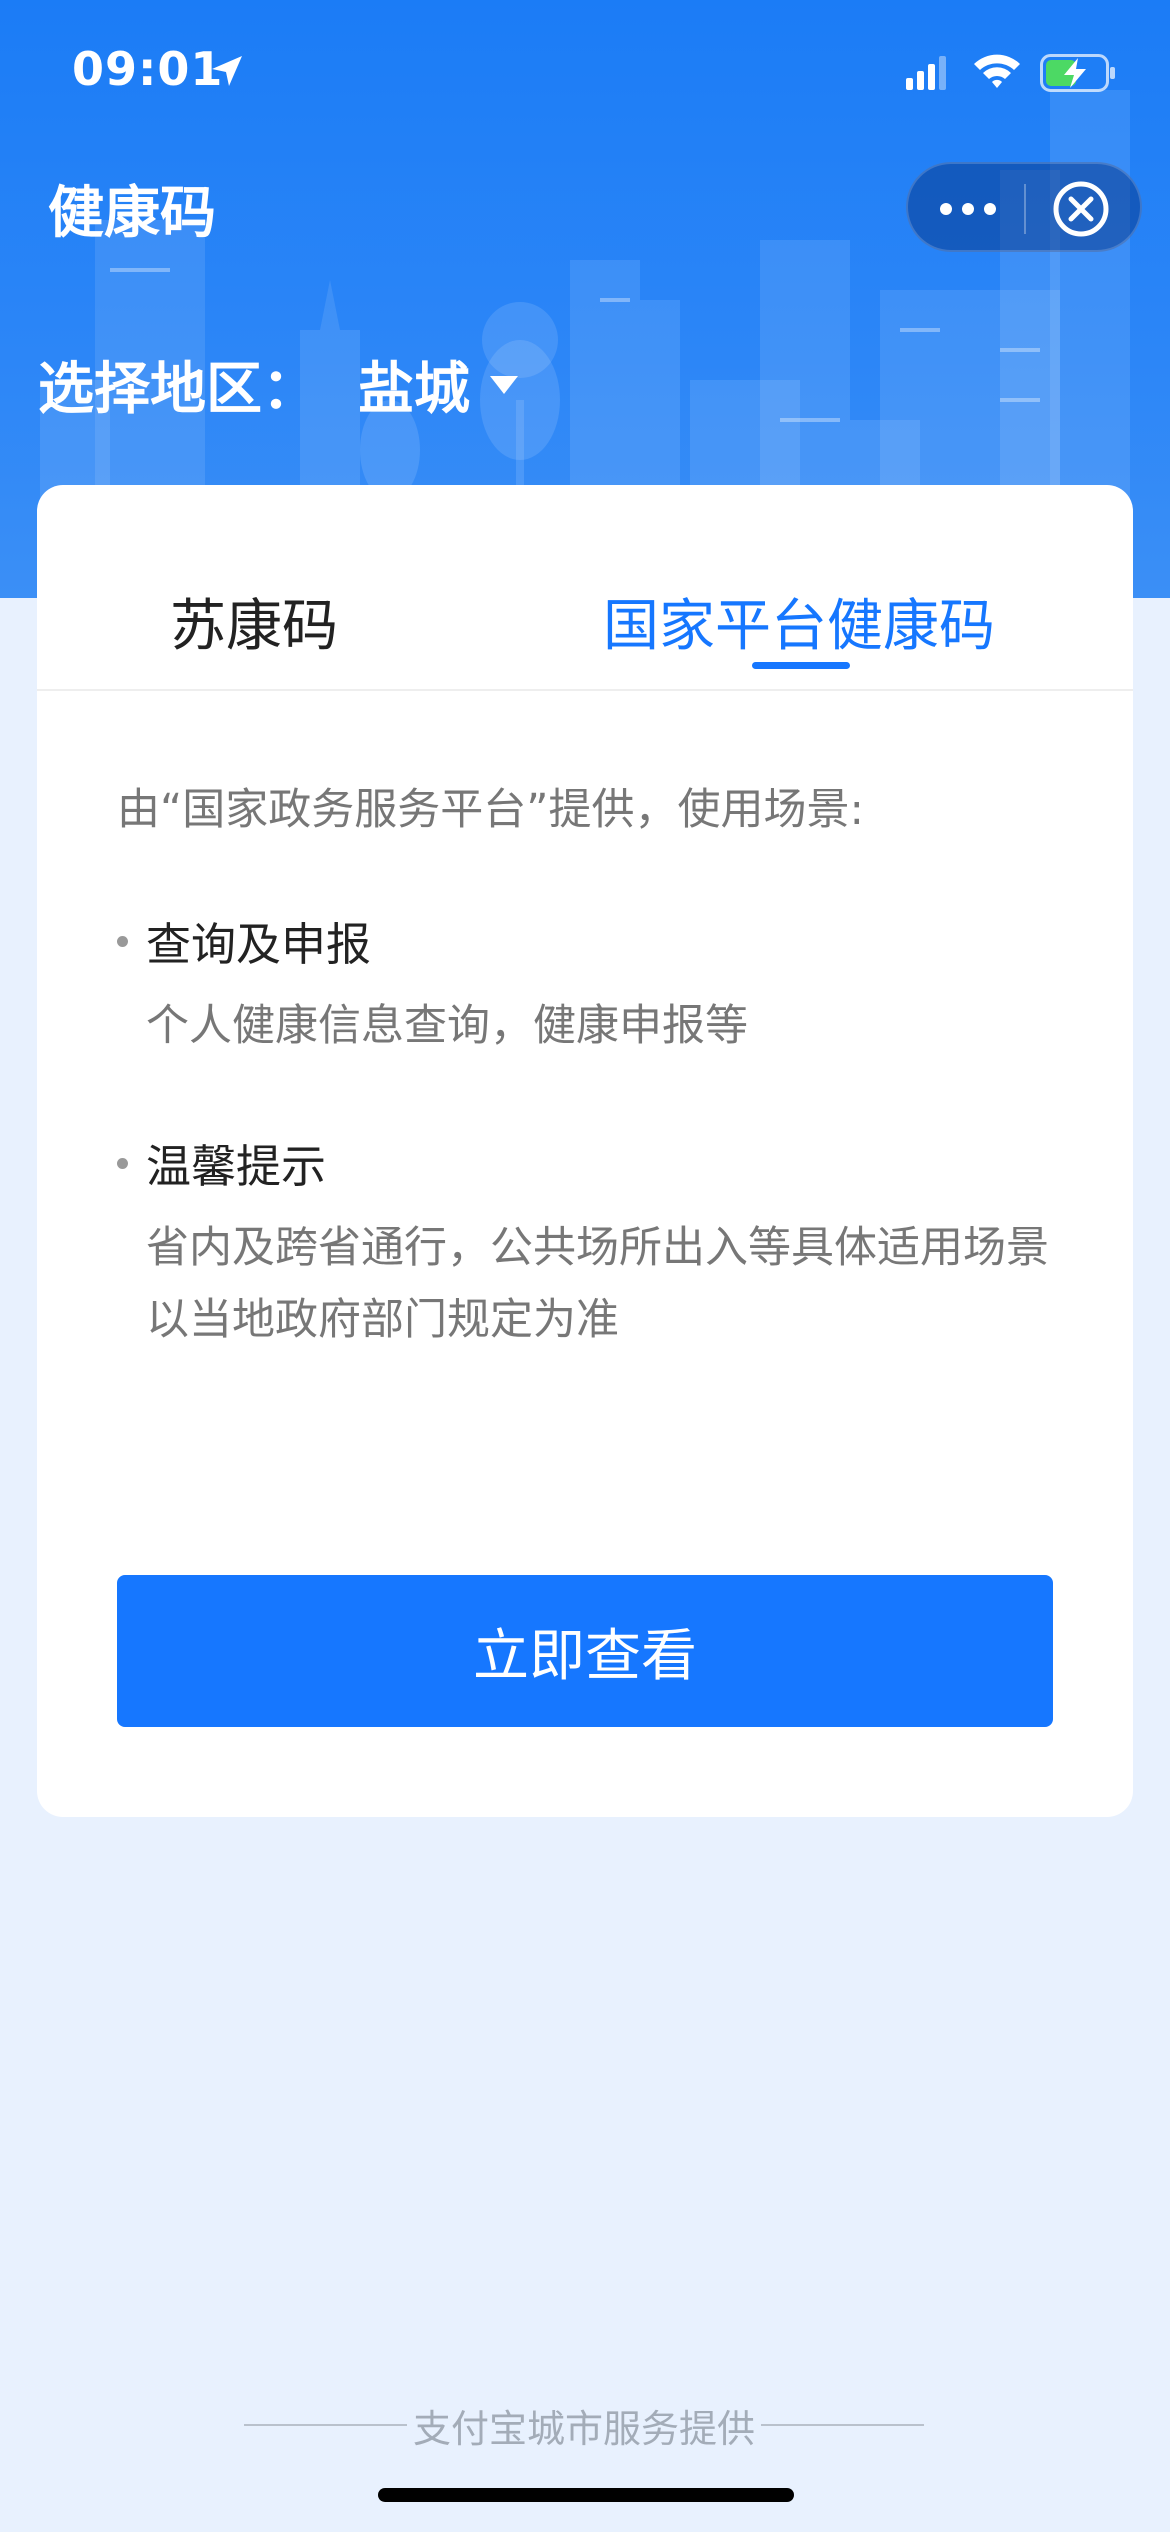 This screenshot has width=1170, height=2532. Describe the element at coordinates (254, 621) in the screenshot. I see `tab-sukangma: 苏康码` at that location.